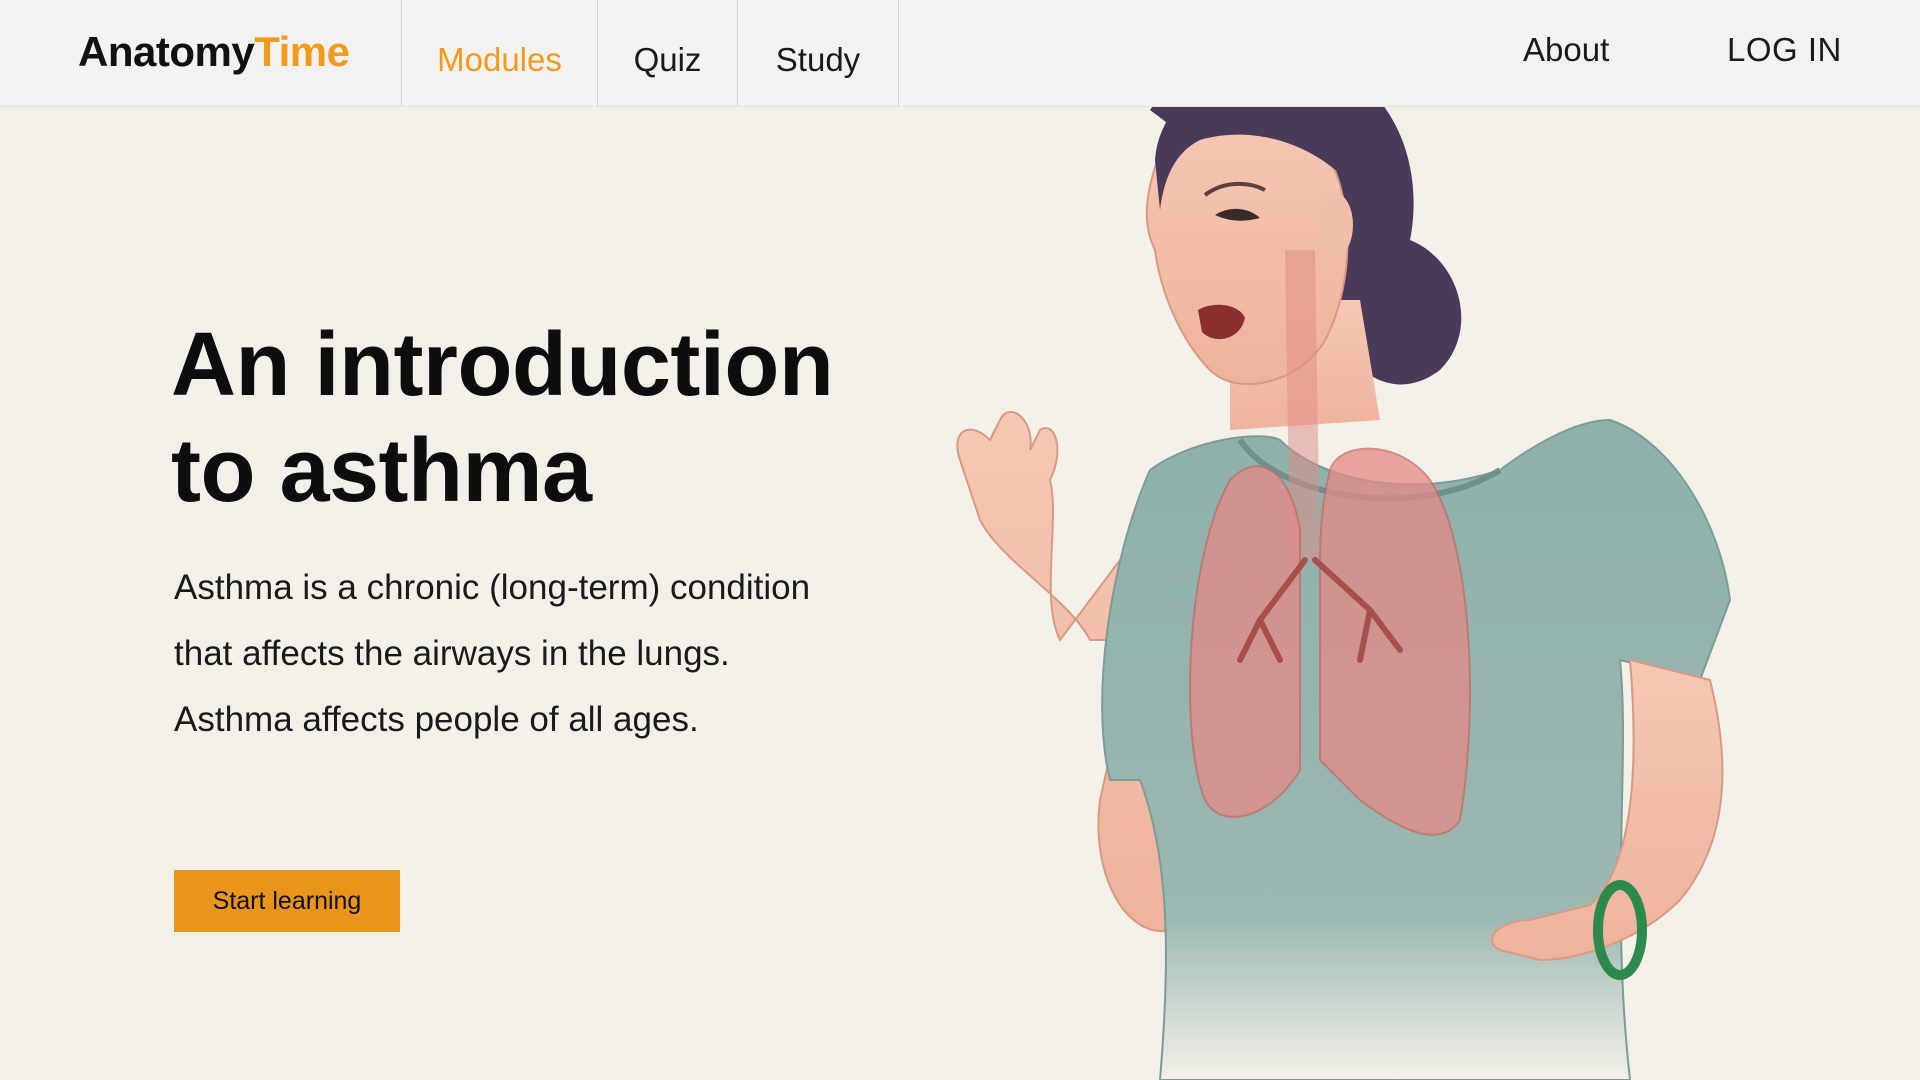 This screenshot has height=1080, width=1920. What do you see at coordinates (287, 901) in the screenshot?
I see `start-learning-button: Start learning` at bounding box center [287, 901].